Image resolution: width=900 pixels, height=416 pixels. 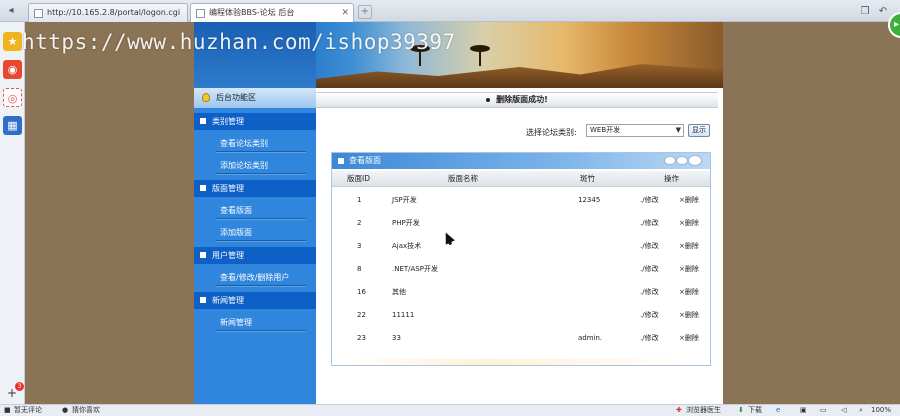 I want to click on table-row: 1 JSP开发 12345 ./修改 ×删除, so click(x=521, y=200).